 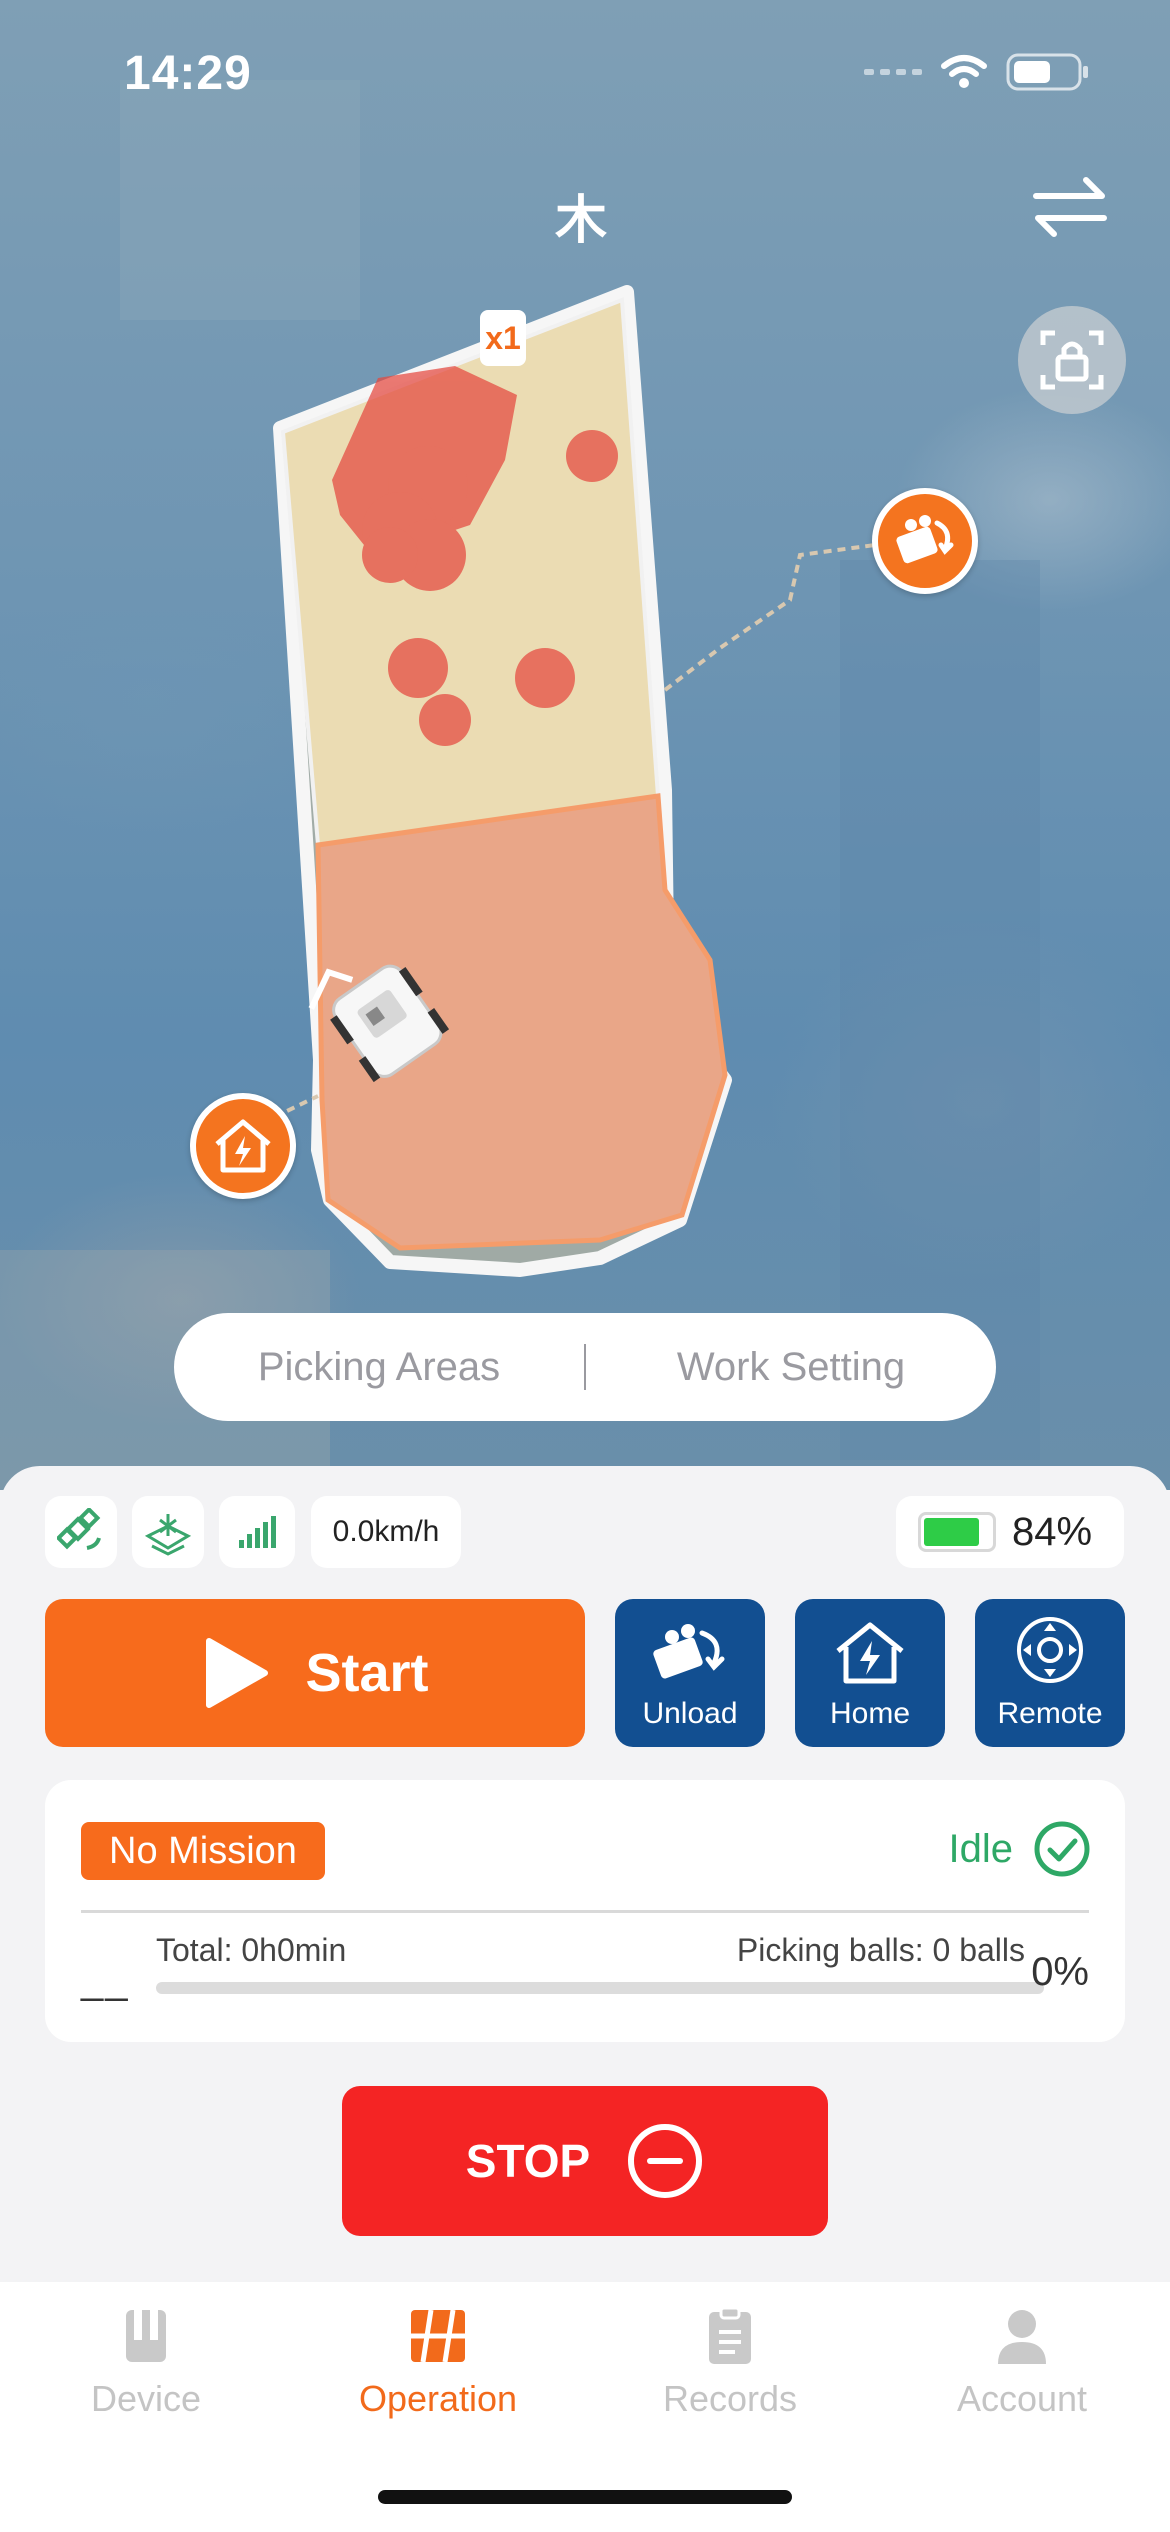 What do you see at coordinates (379, 1367) in the screenshot?
I see `picking-areas-tab: Picking Areas` at bounding box center [379, 1367].